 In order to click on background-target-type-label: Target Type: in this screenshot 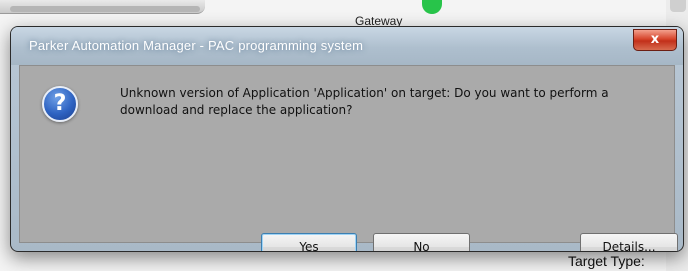, I will do `click(606, 261)`.